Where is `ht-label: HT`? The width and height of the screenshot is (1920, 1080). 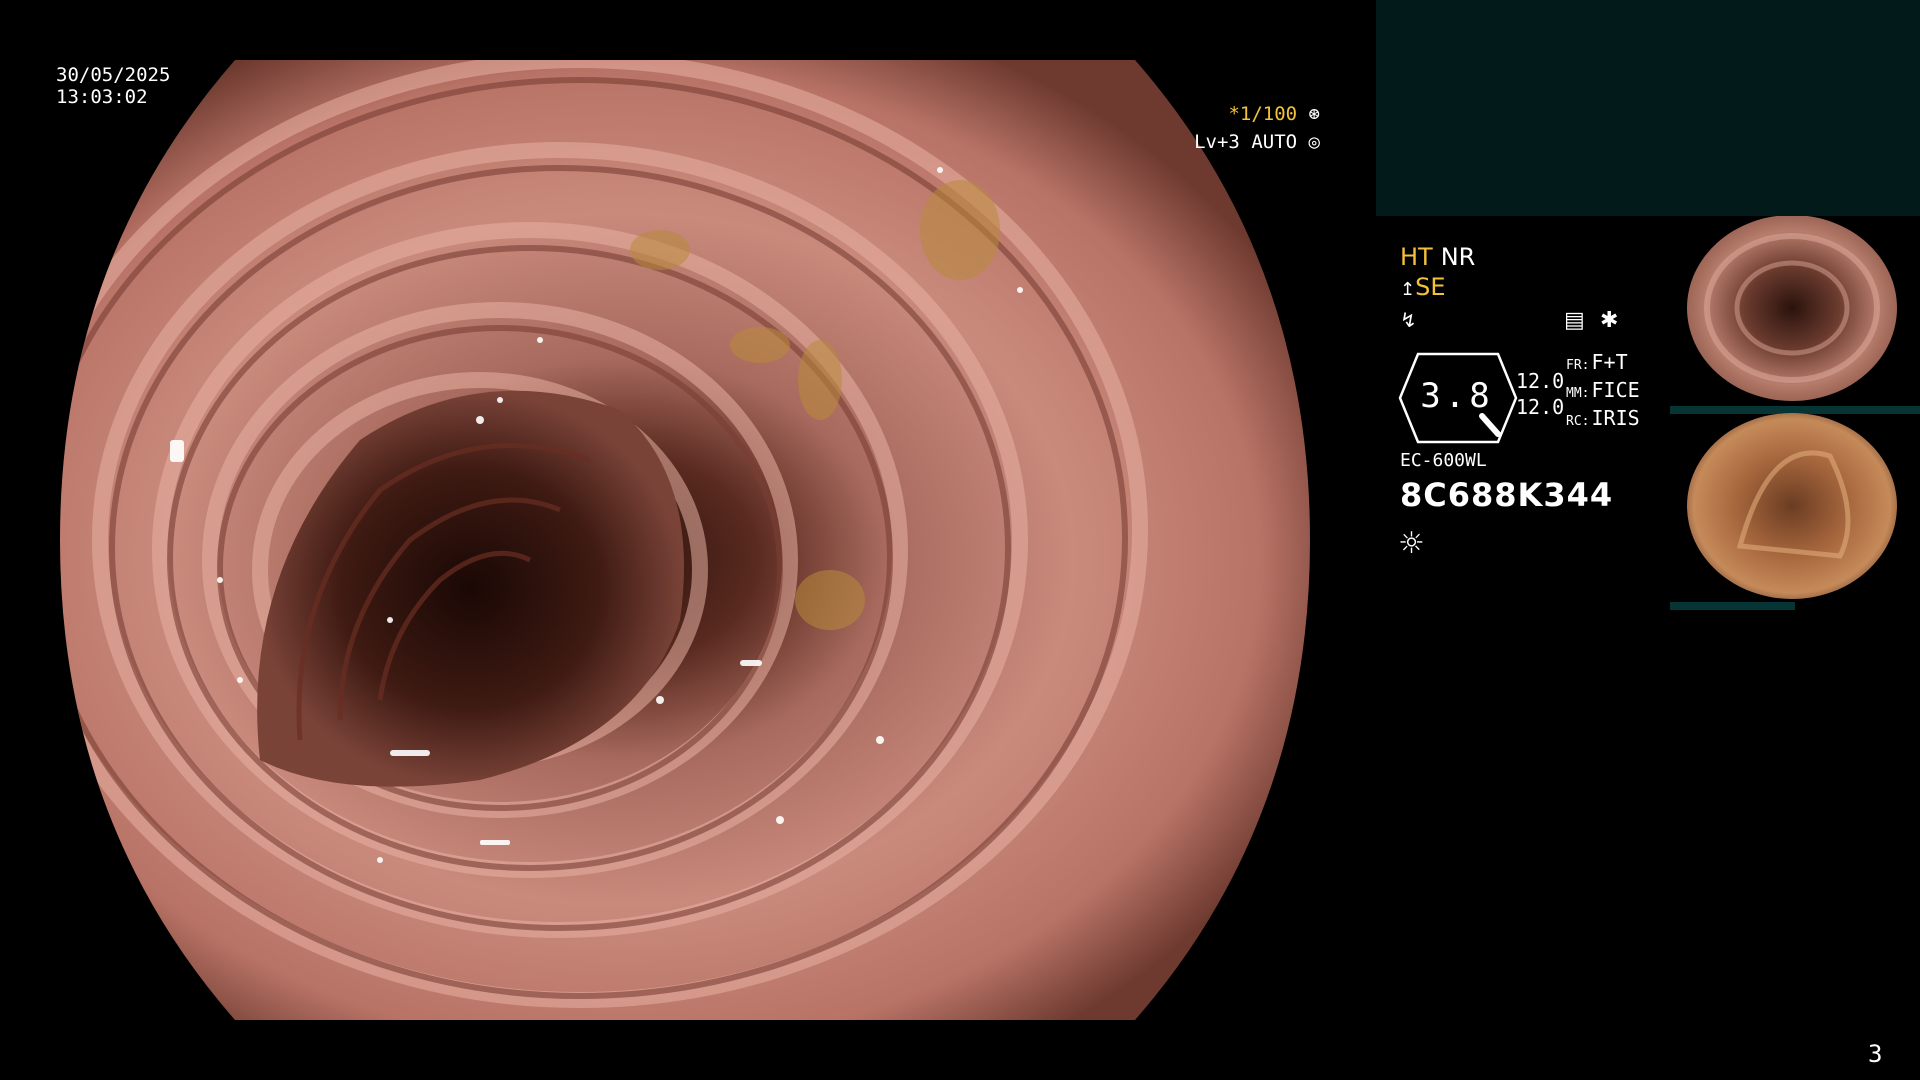 ht-label: HT is located at coordinates (1416, 257).